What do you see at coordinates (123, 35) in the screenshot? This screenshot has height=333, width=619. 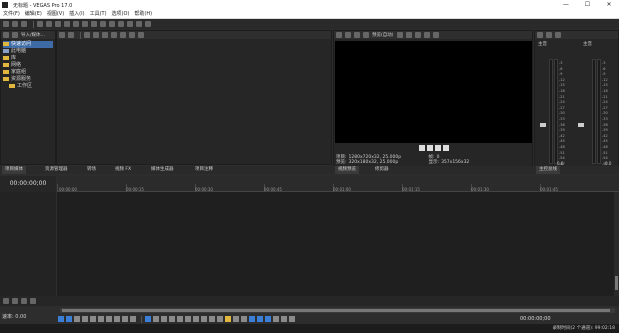 I see `tag-icon` at bounding box center [123, 35].